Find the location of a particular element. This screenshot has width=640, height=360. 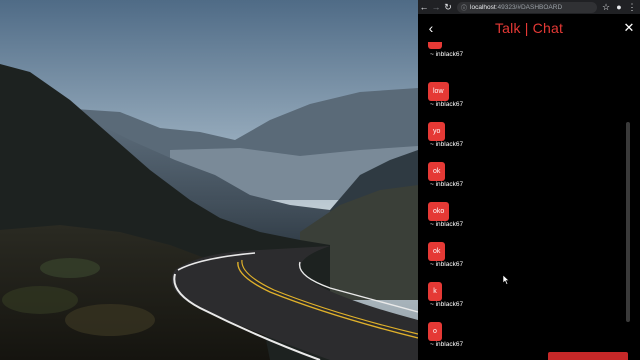

profile-icon: ● is located at coordinates (619, 7).